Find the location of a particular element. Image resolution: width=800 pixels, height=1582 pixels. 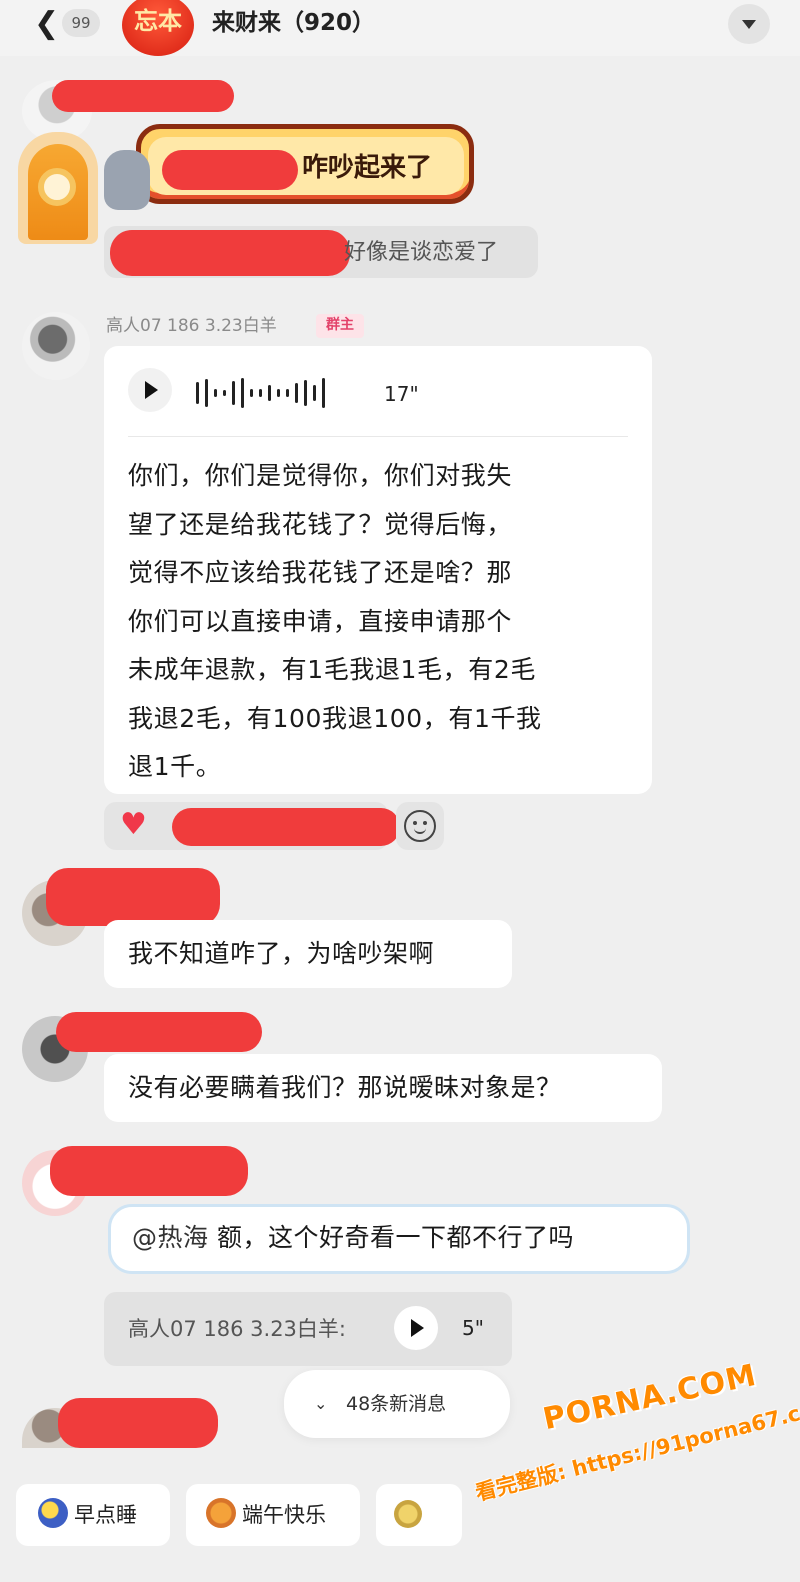

transcript-line: 望了还是给我花钱了？觉得后悔， is located at coordinates (320, 524).